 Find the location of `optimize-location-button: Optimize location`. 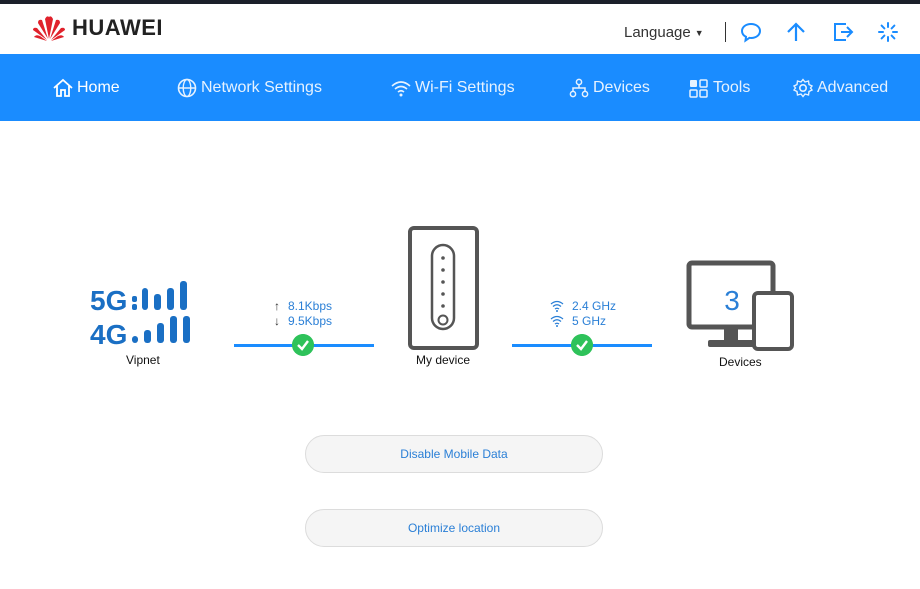

optimize-location-button: Optimize location is located at coordinates (454, 528).